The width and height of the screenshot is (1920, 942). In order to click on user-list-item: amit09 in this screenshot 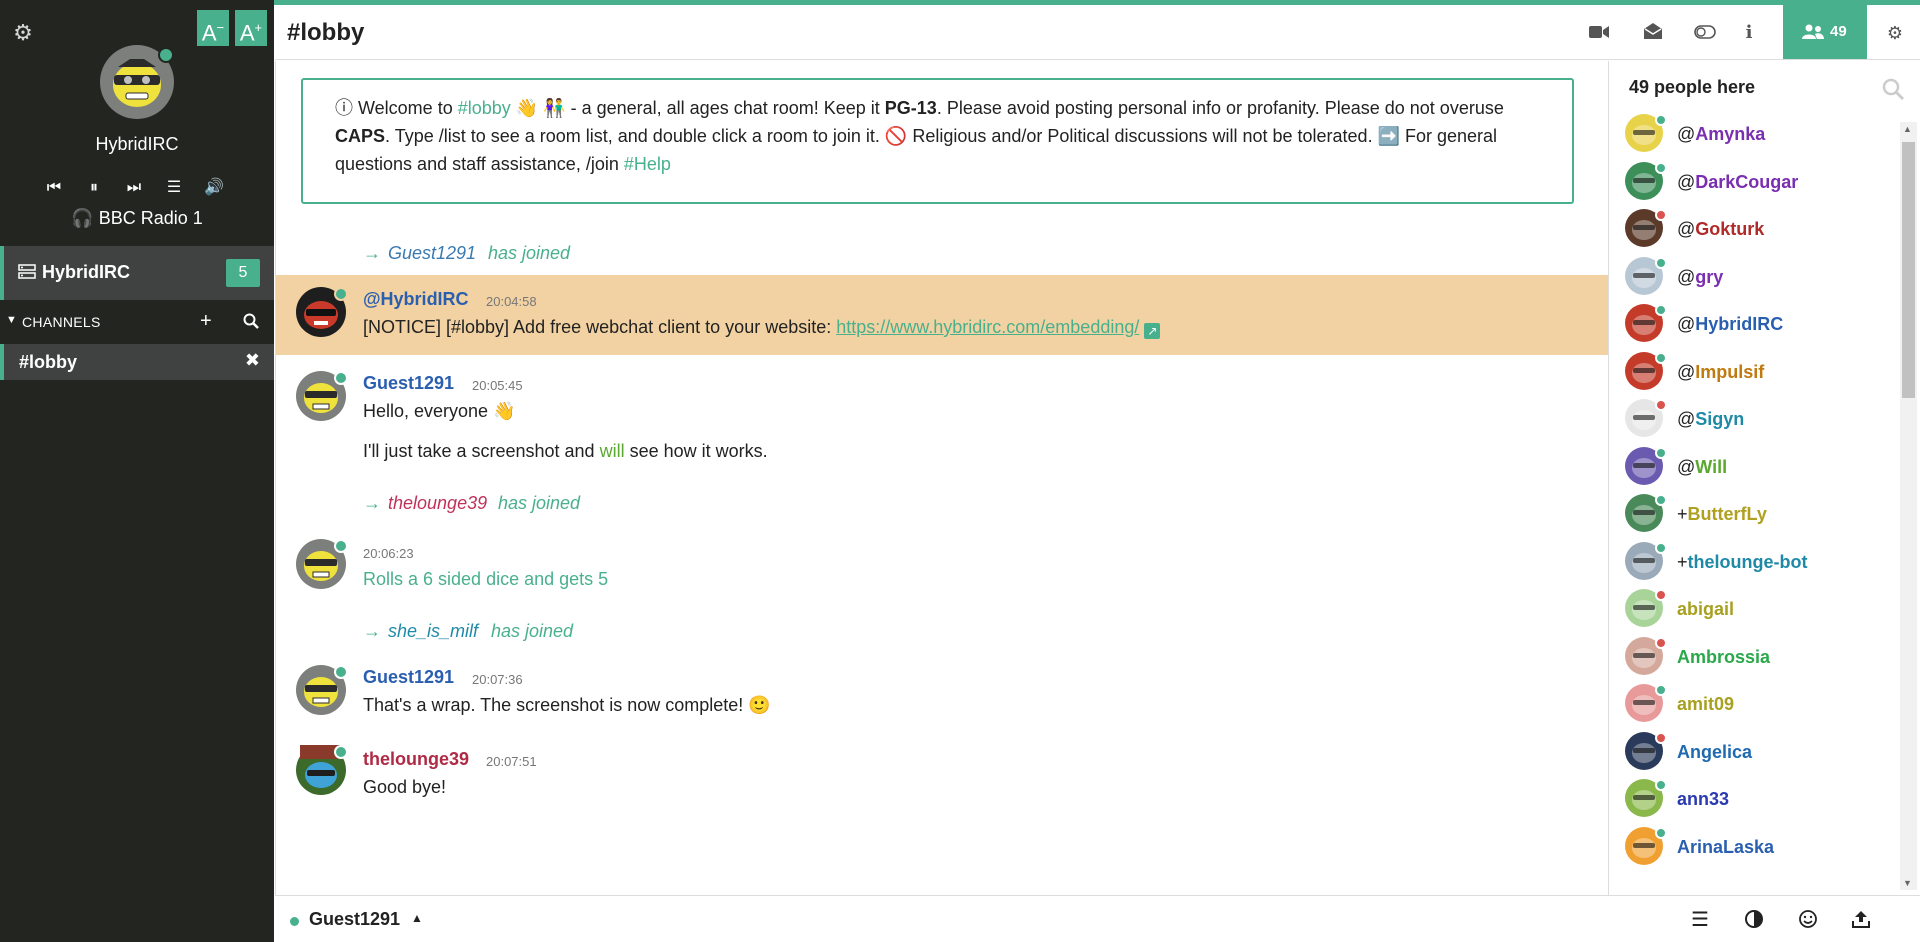, I will do `click(1760, 704)`.